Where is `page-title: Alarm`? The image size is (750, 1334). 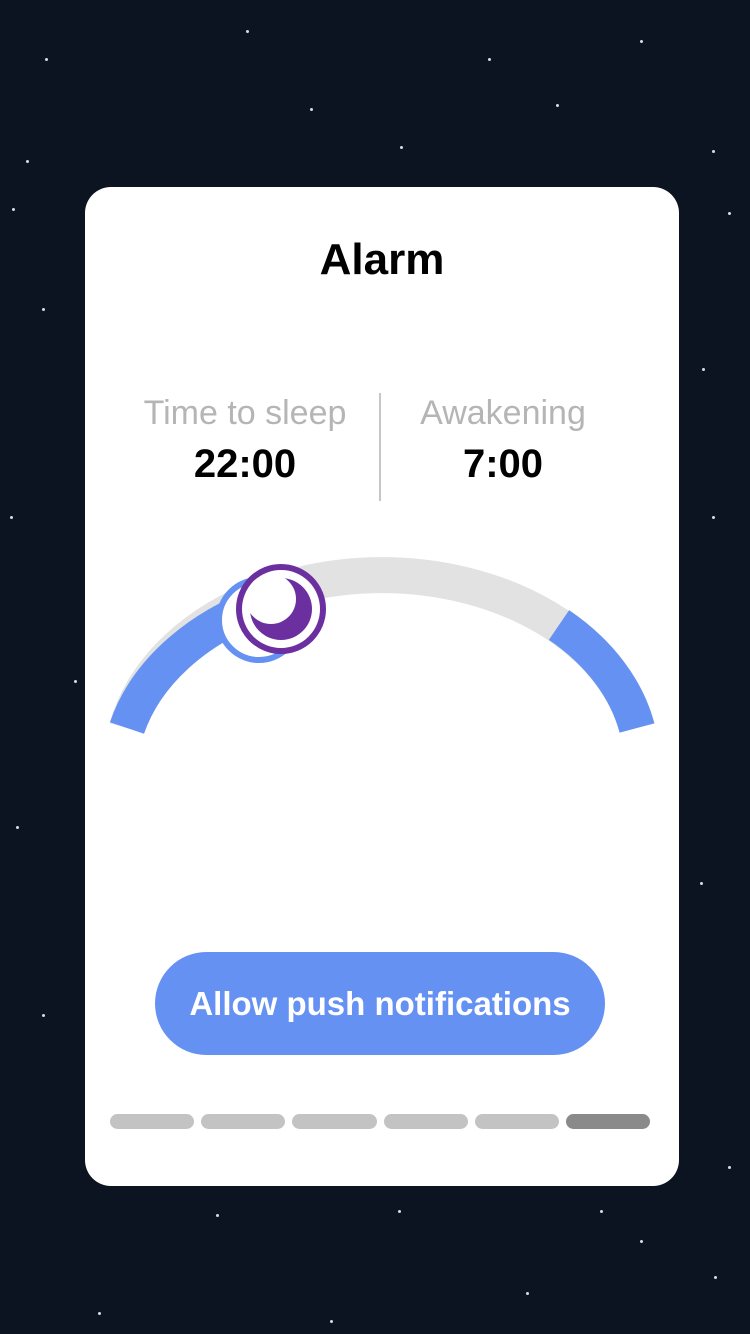
page-title: Alarm is located at coordinates (382, 259).